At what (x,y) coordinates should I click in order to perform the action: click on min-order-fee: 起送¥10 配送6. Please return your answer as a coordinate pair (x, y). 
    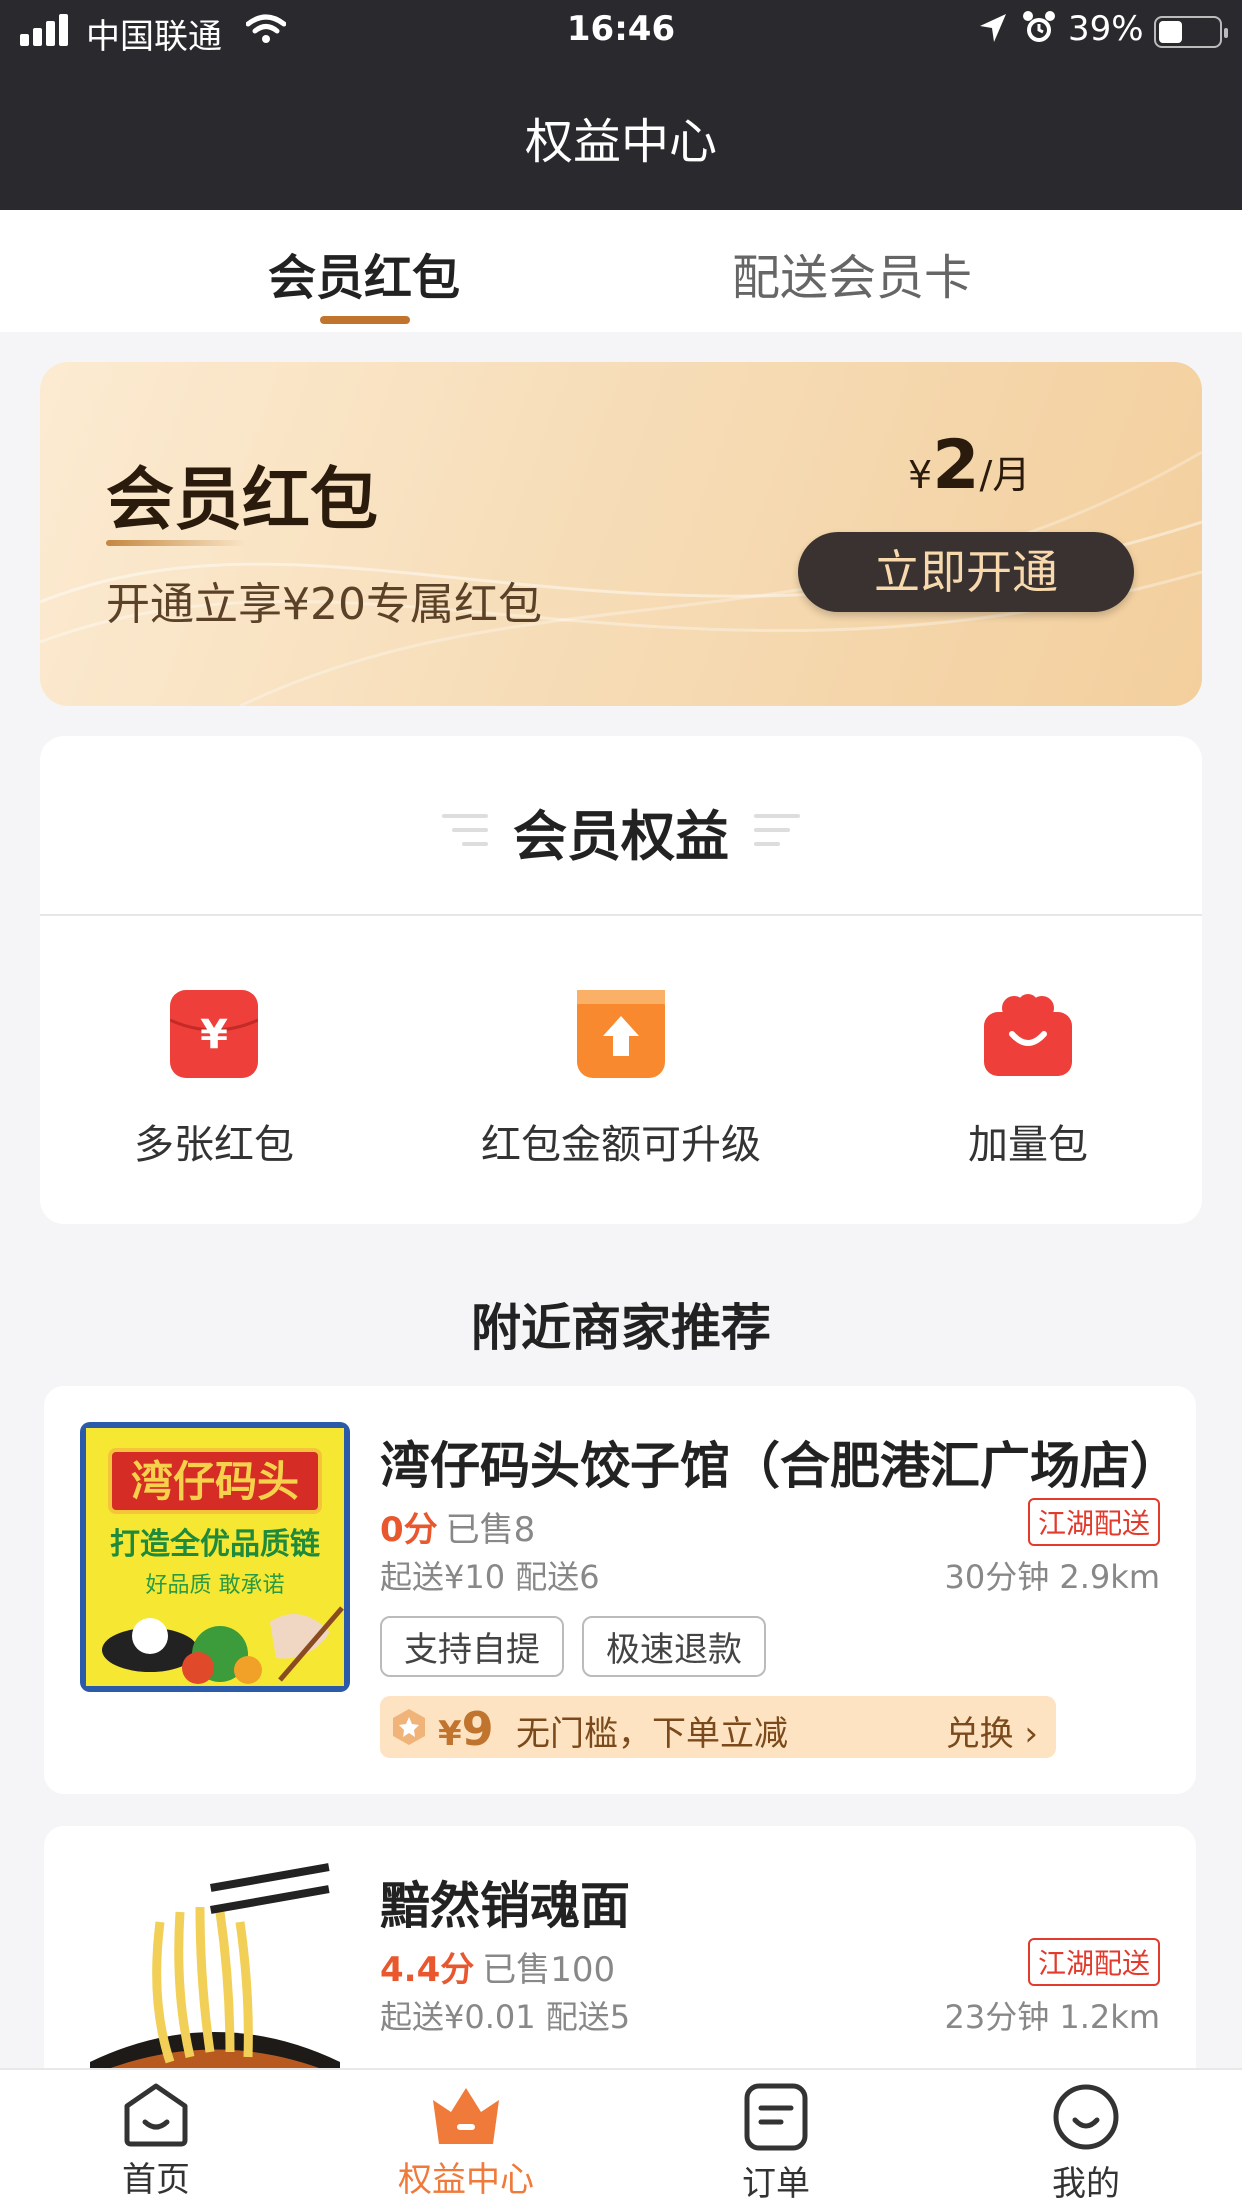
    Looking at the image, I should click on (490, 1577).